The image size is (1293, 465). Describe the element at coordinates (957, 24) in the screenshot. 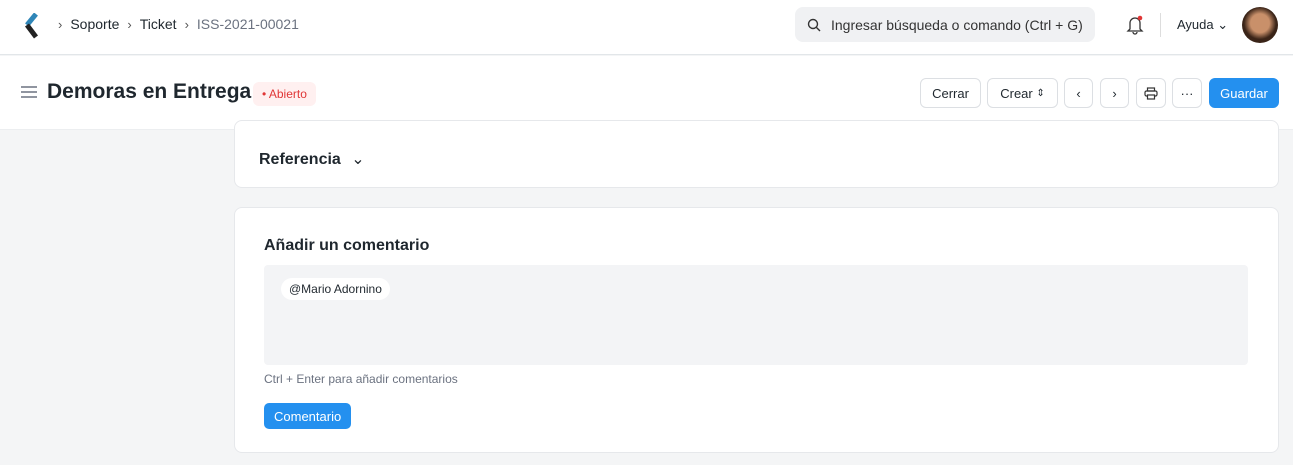

I see `search-placeholder: Ingresar búsqueda o comando (Ctrl + G)` at that location.